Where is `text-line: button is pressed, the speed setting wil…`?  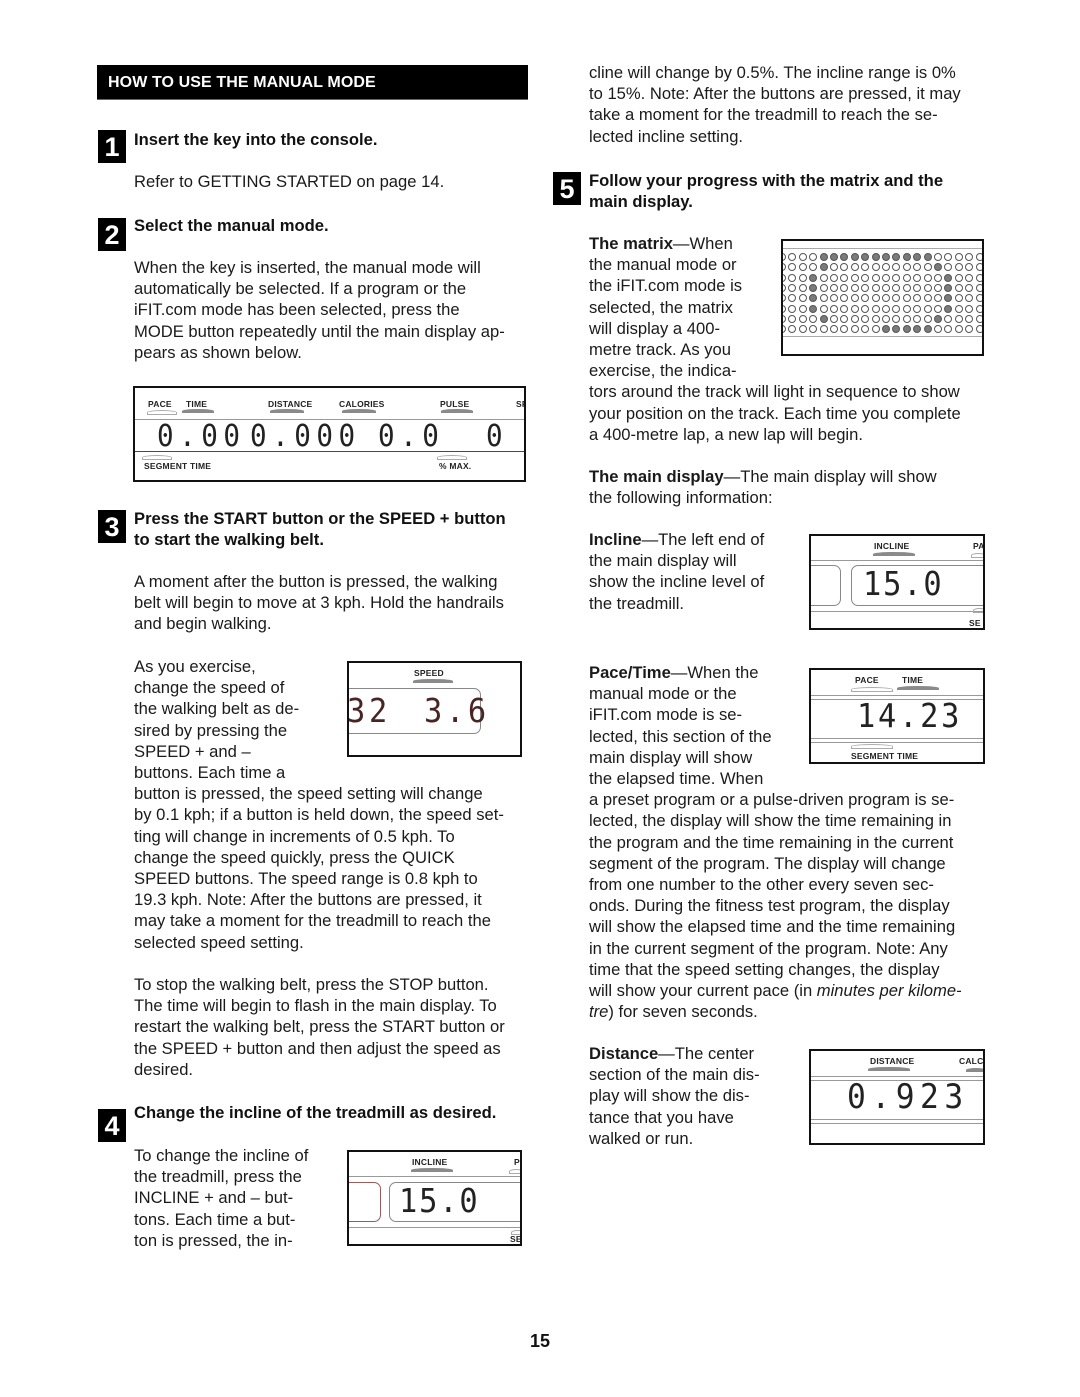 text-line: button is pressed, the speed setting wil… is located at coordinates (308, 794).